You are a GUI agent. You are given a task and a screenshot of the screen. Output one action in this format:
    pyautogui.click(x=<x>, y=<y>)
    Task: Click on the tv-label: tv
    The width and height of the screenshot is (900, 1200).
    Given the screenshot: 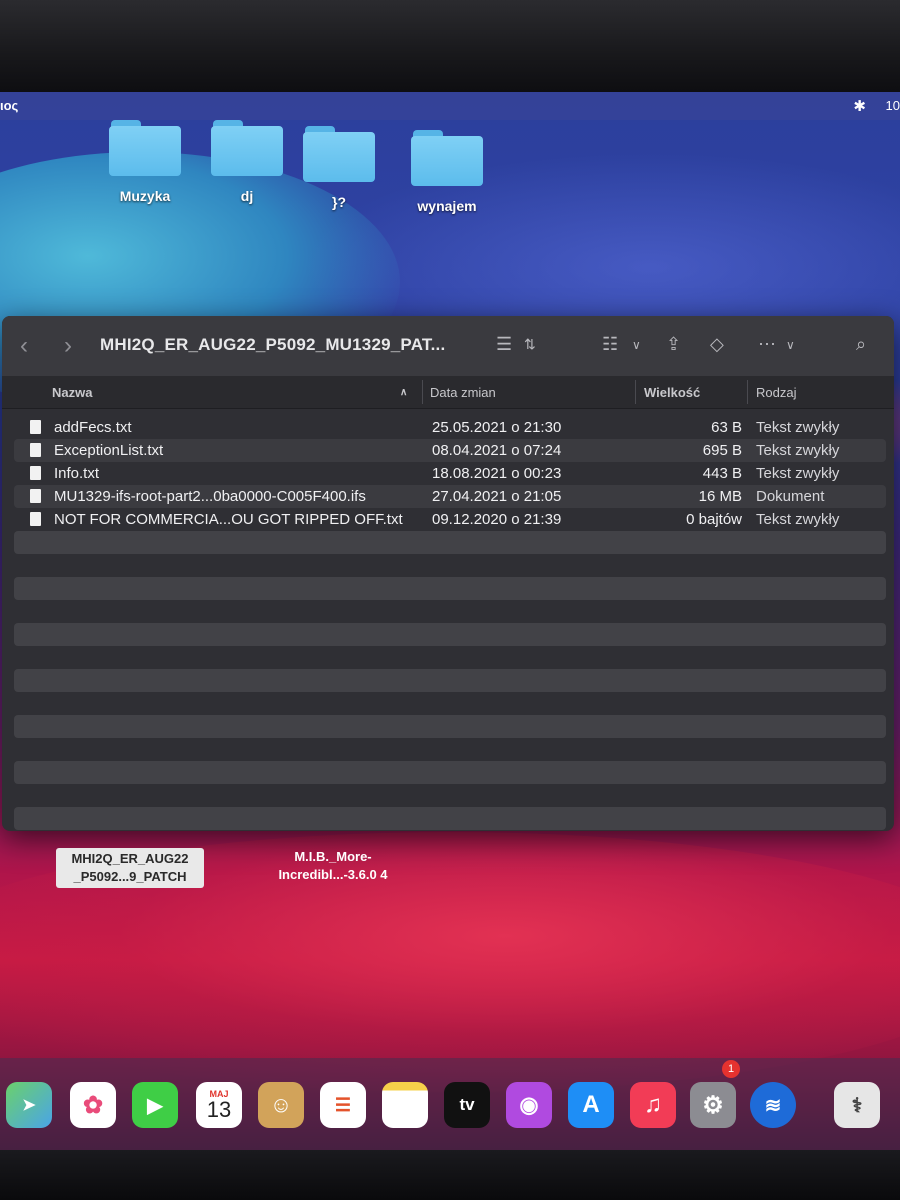 What is the action you would take?
    pyautogui.click(x=467, y=1104)
    